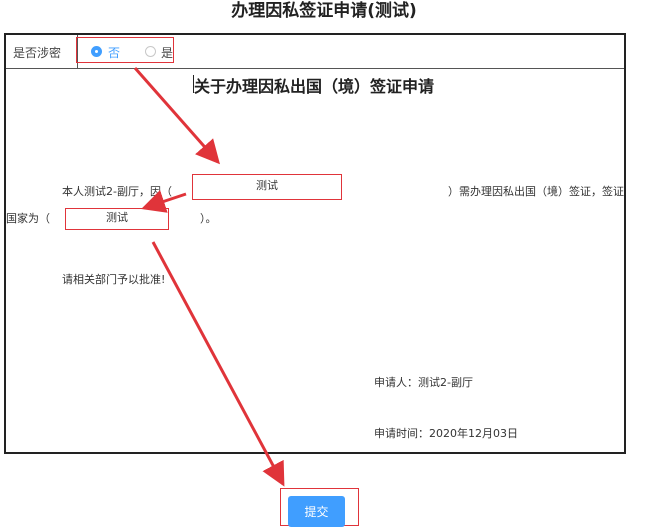 Image resolution: width=648 pixels, height=530 pixels. Describe the element at coordinates (164, 201) in the screenshot. I see `arrow-to-country-icon` at that location.